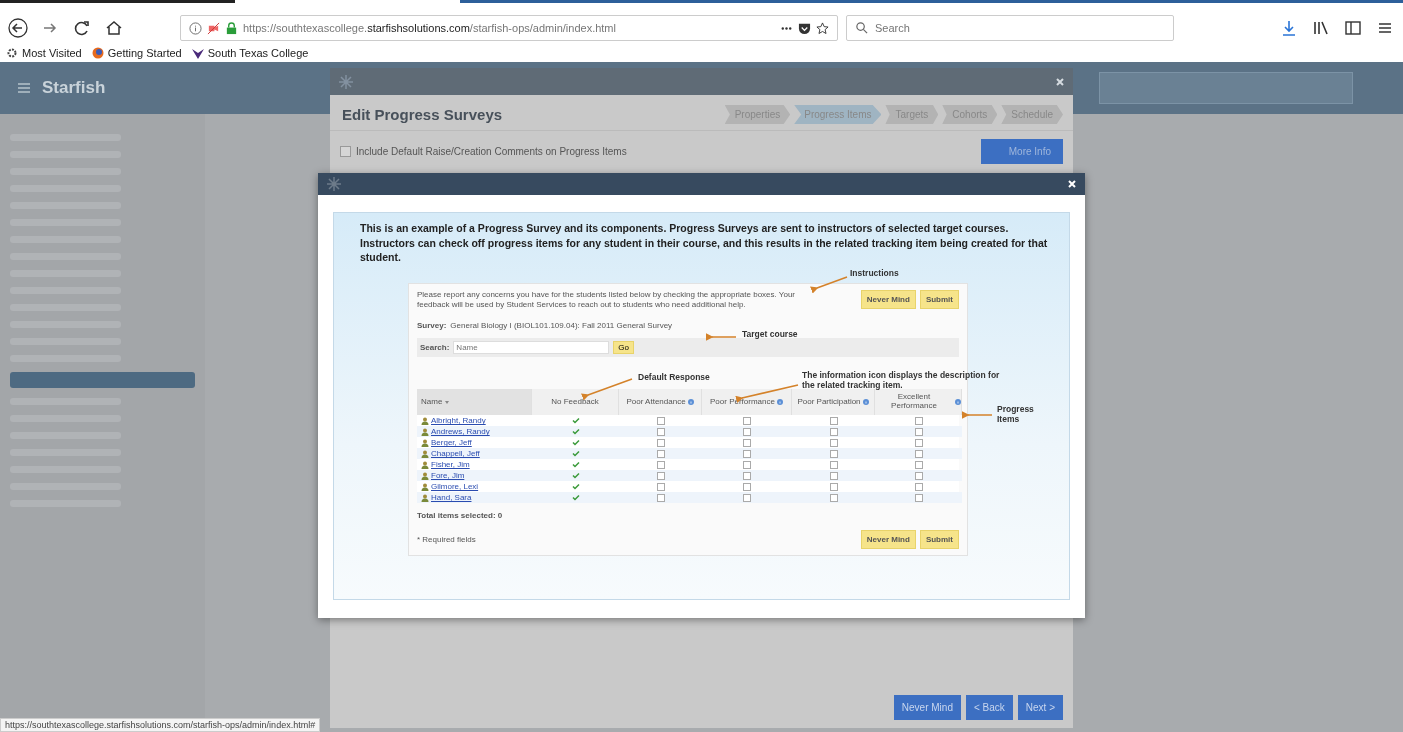 Image resolution: width=1403 pixels, height=732 pixels. Describe the element at coordinates (432, 326) in the screenshot. I see `survey-label: Survey:` at that location.